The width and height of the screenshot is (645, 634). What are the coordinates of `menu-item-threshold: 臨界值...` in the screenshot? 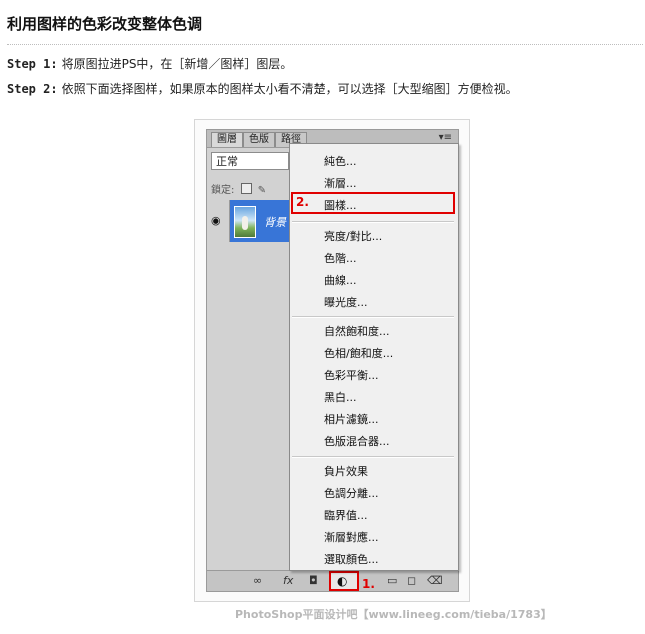 It's located at (346, 515).